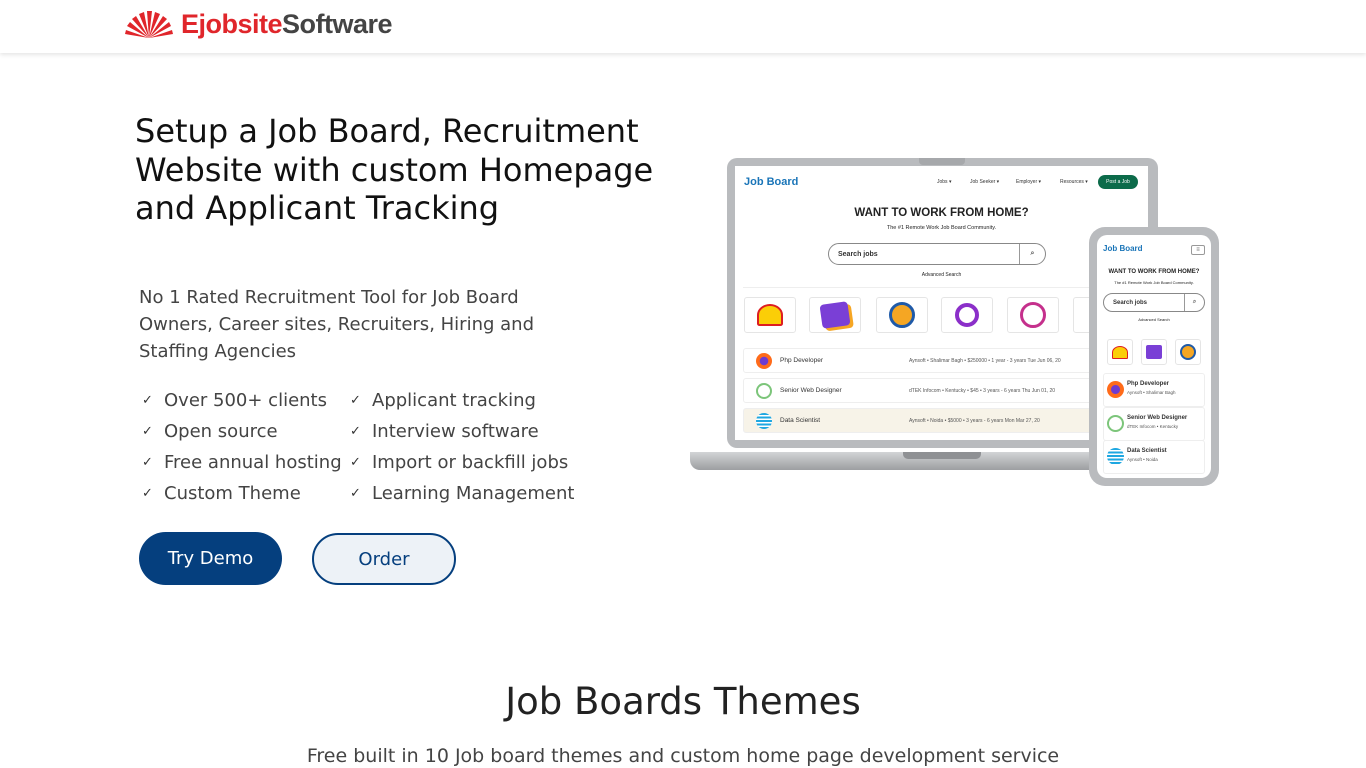  Describe the element at coordinates (470, 462) in the screenshot. I see `feature-label: Import or backfill jobs` at that location.